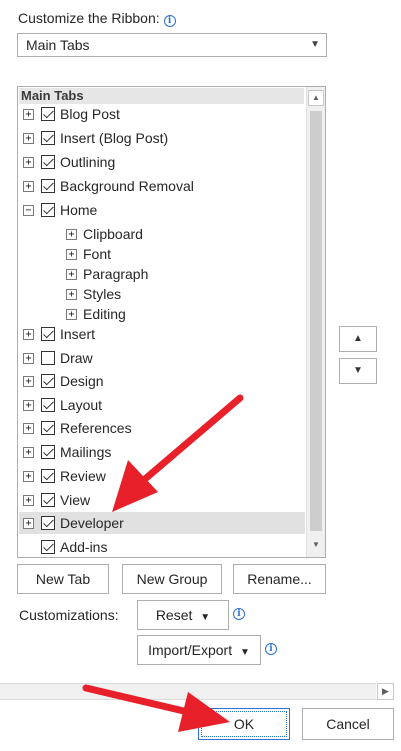 This screenshot has width=401, height=751. Describe the element at coordinates (162, 314) in the screenshot. I see `tree-row: + Editing` at that location.